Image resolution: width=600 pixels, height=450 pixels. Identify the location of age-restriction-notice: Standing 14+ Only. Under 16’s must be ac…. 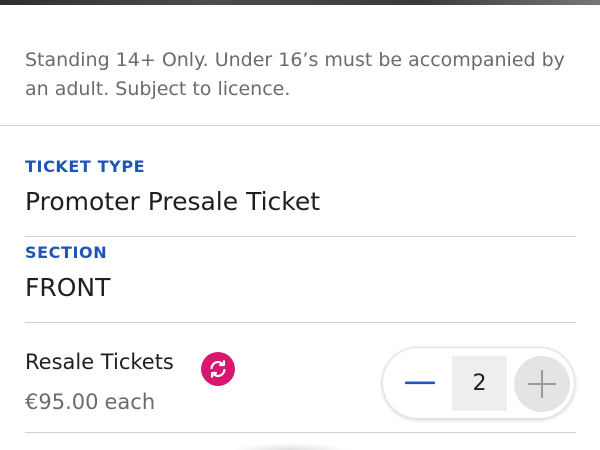
(295, 74).